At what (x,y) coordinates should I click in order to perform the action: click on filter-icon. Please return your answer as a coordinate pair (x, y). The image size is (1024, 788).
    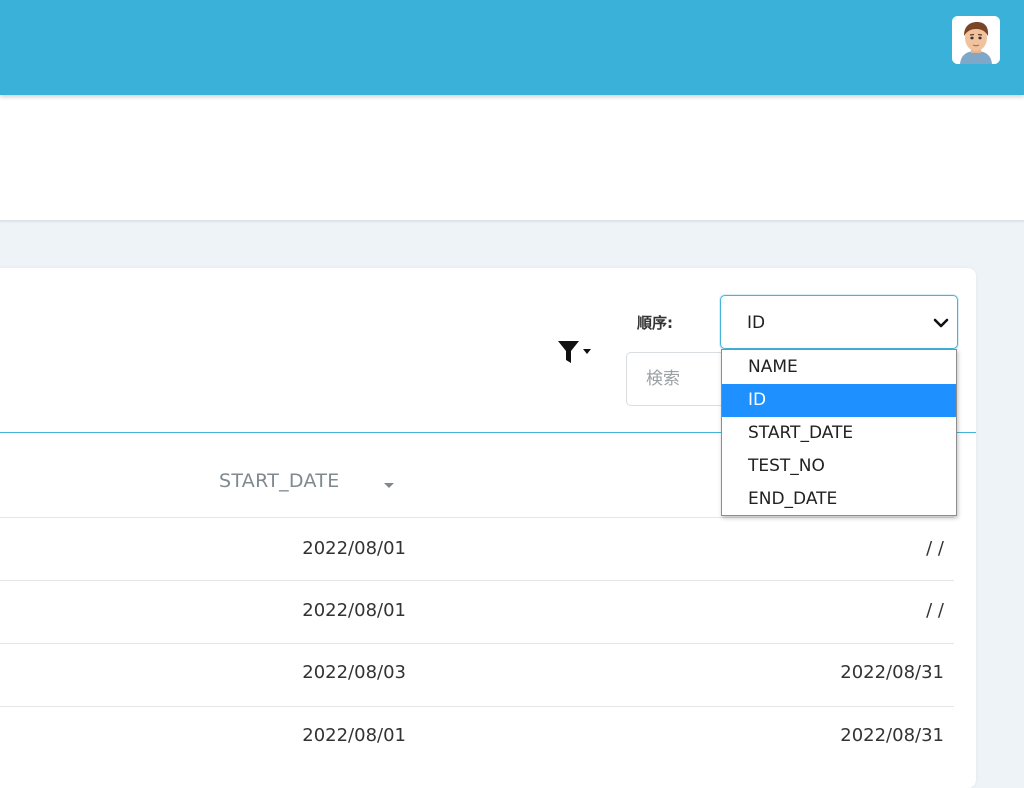
    Looking at the image, I should click on (574, 352).